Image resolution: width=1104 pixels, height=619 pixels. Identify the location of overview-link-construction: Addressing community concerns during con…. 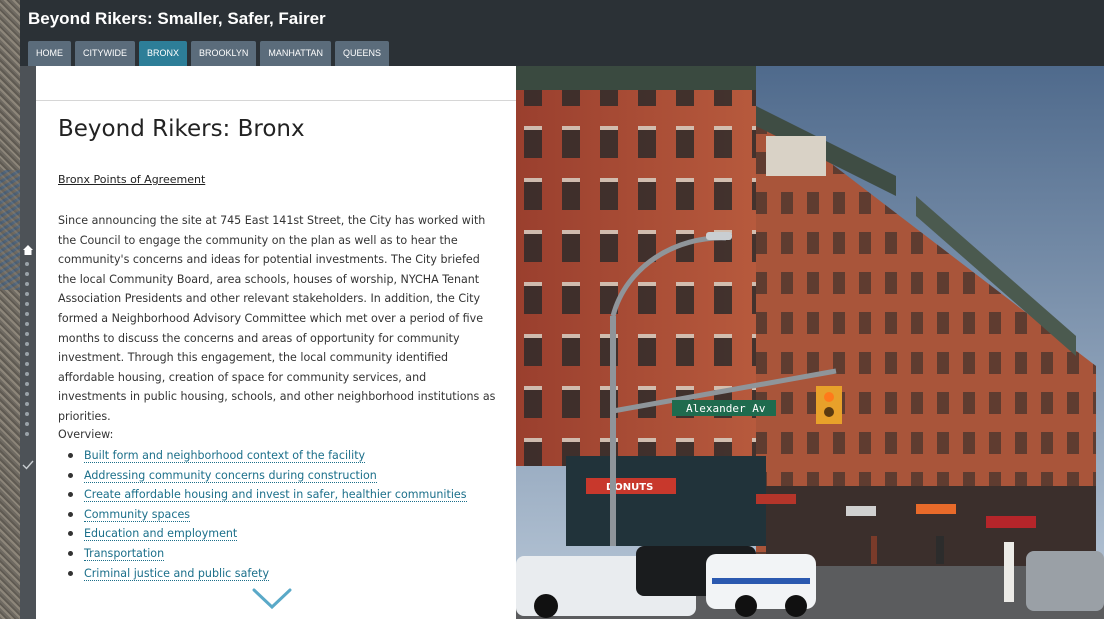
(230, 475).